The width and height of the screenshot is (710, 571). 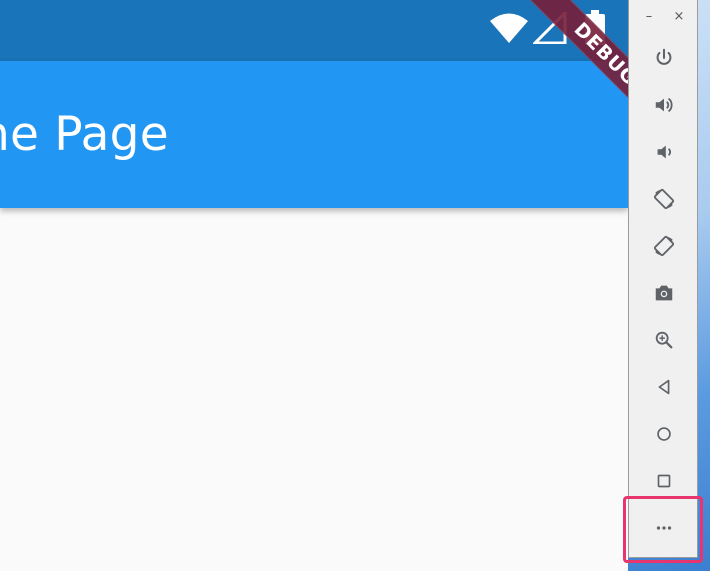 I want to click on rotate-left-button, so click(x=664, y=199).